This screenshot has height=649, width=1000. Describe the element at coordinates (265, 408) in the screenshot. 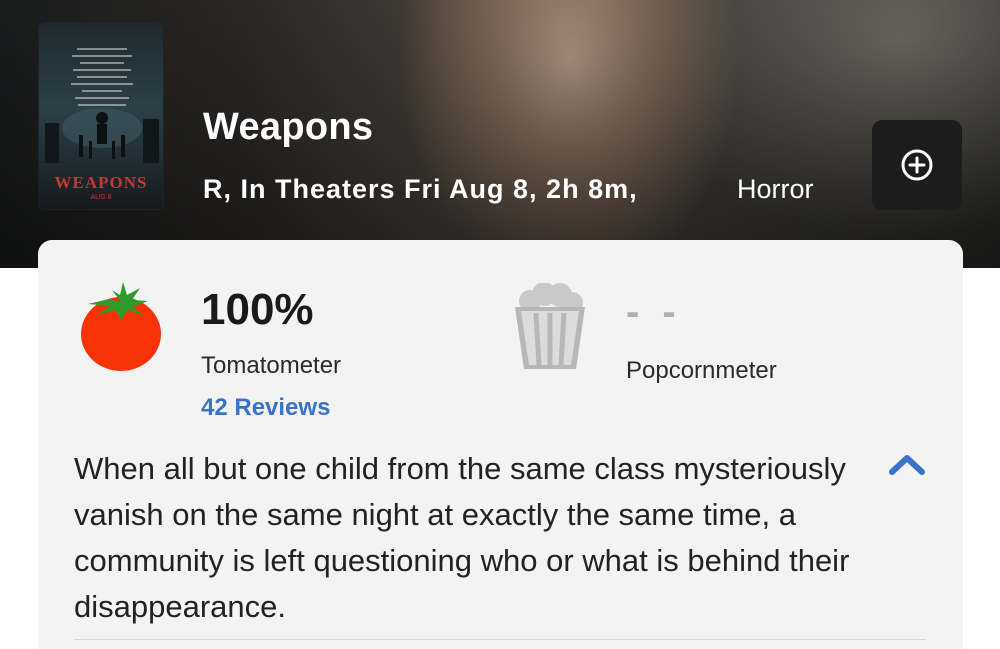

I see `reviews-link: 42 Reviews` at that location.